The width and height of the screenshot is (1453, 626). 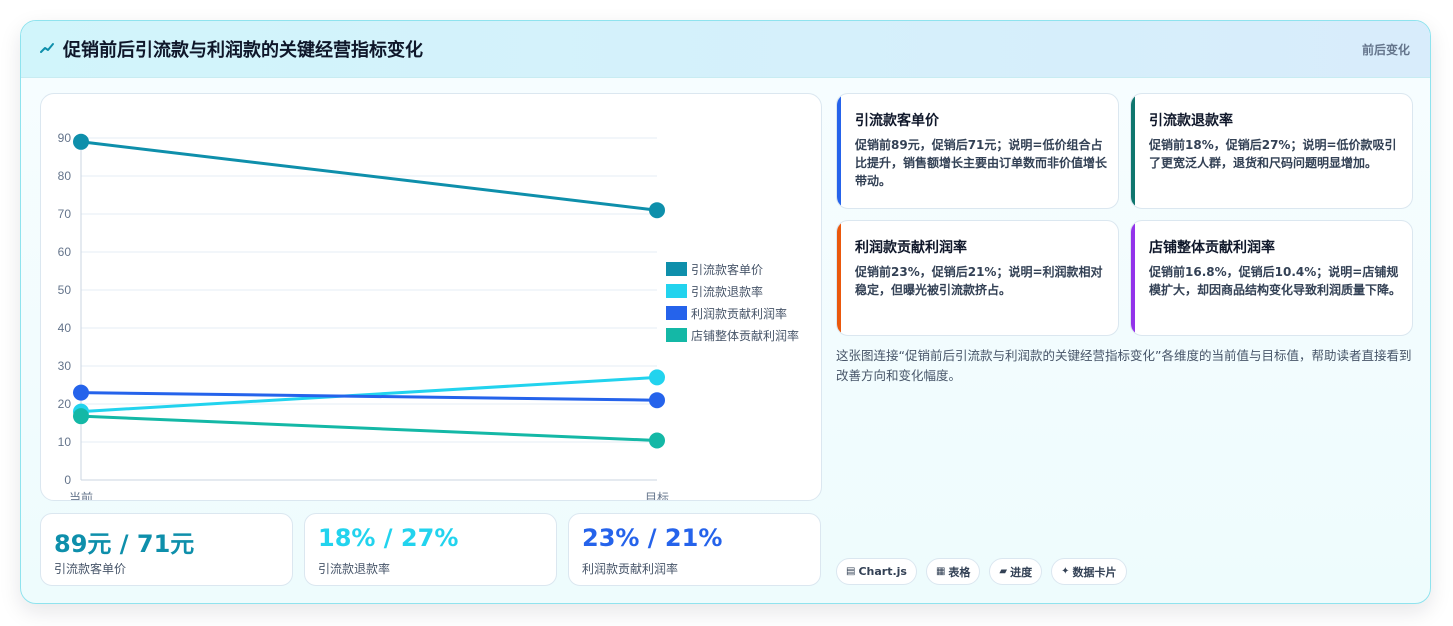 What do you see at coordinates (1094, 572) in the screenshot?
I see `chip-label: 数据卡片` at bounding box center [1094, 572].